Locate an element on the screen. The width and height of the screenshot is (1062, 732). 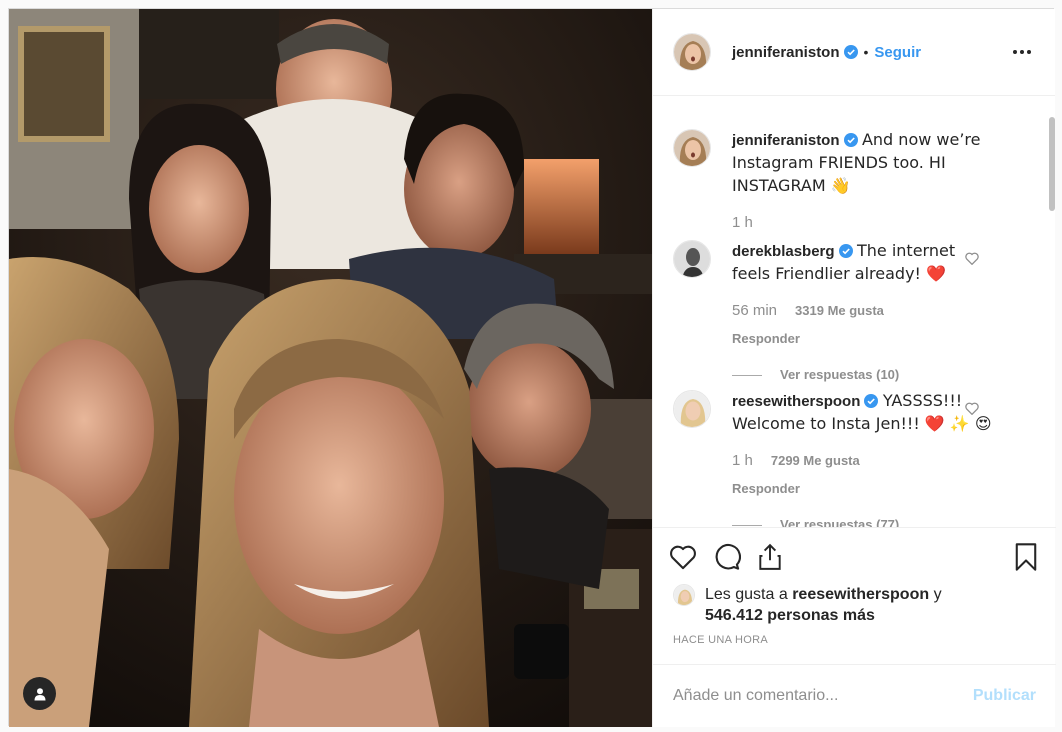
heart-icon is located at coordinates (683, 557).